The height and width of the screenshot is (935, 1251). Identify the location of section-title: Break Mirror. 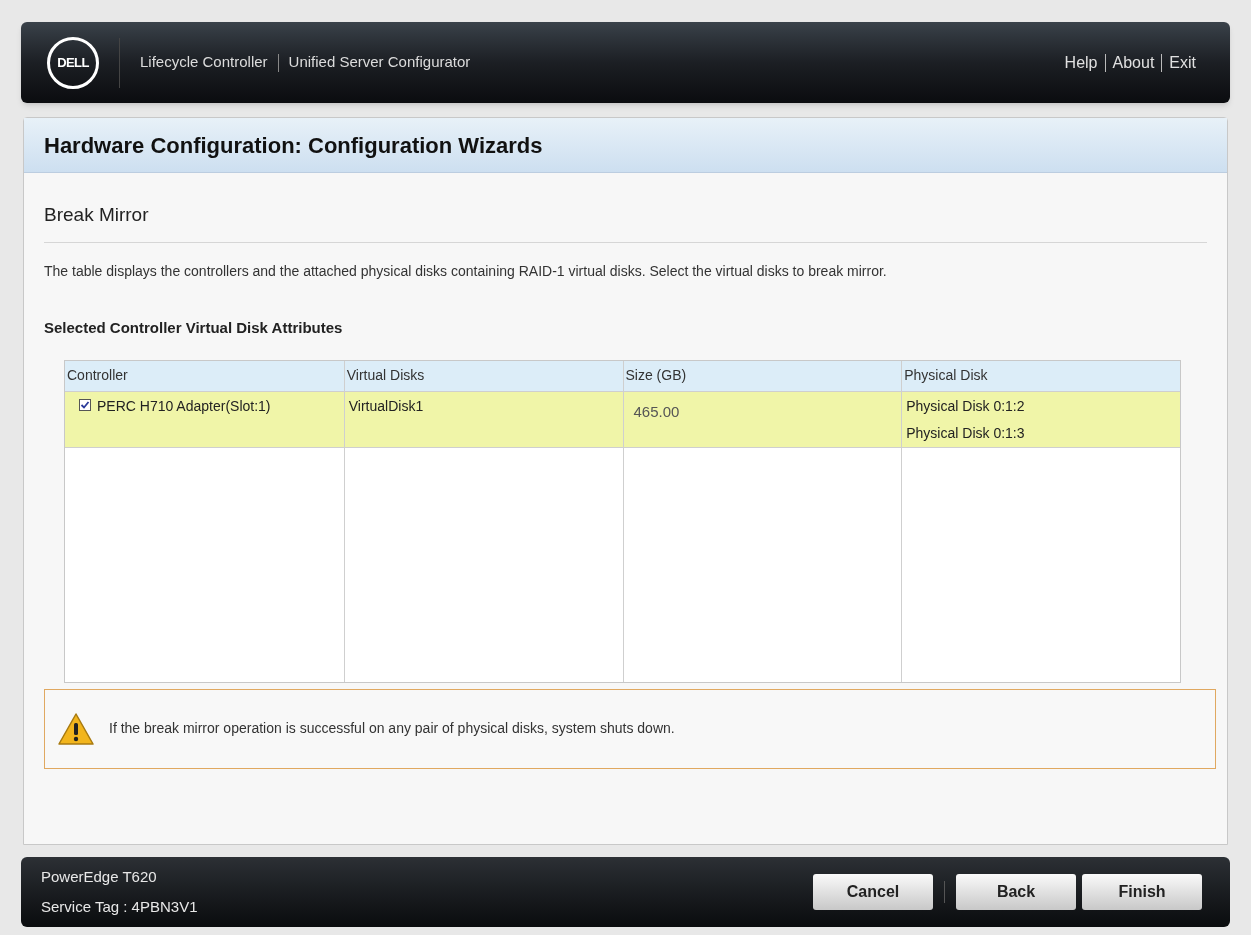
(96, 214).